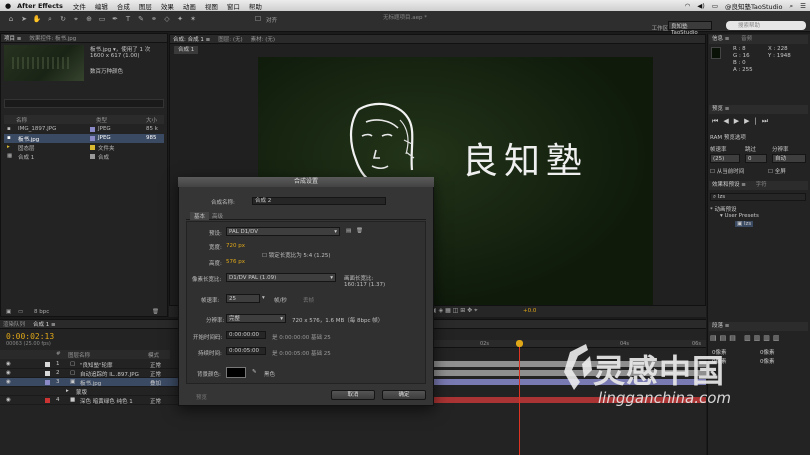  I want to click on ok-button: 确定, so click(404, 395).